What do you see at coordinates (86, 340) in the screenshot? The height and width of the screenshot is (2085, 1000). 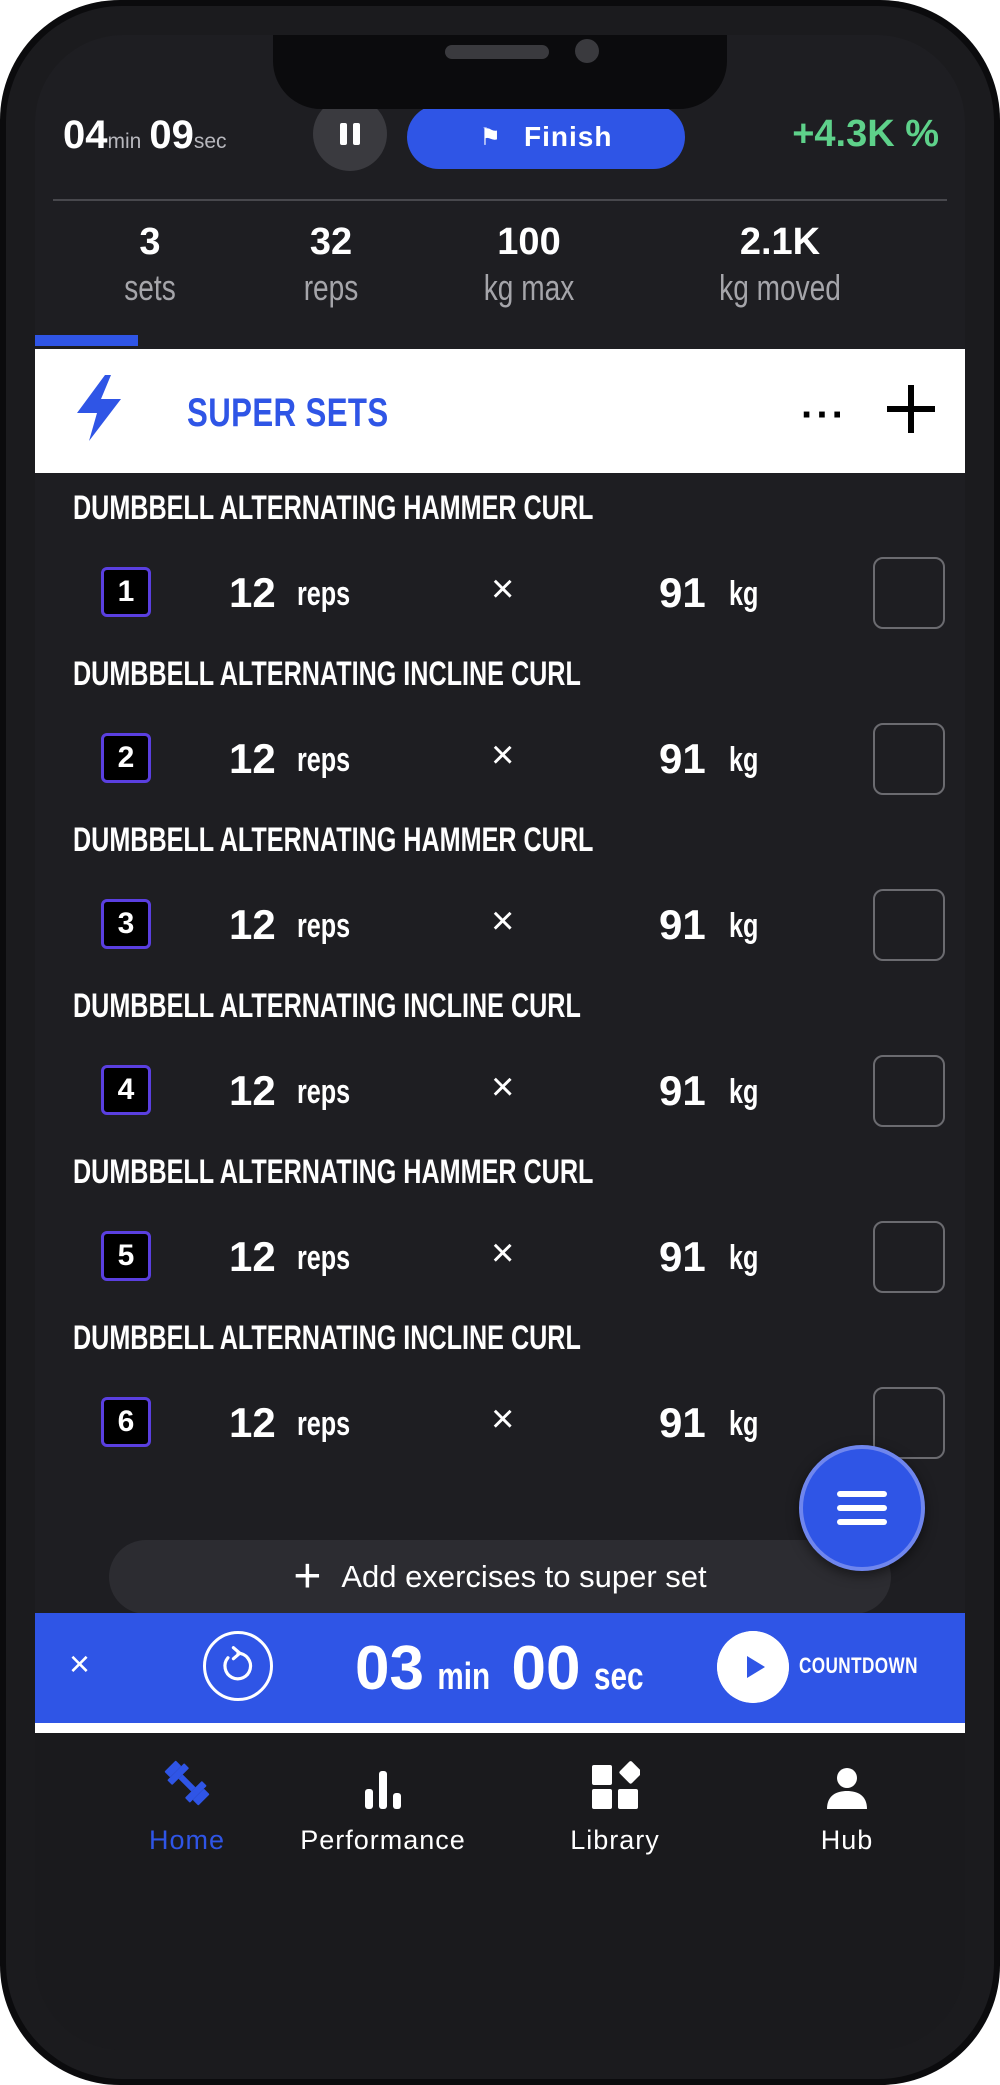 I see `stats-tab-indicator` at bounding box center [86, 340].